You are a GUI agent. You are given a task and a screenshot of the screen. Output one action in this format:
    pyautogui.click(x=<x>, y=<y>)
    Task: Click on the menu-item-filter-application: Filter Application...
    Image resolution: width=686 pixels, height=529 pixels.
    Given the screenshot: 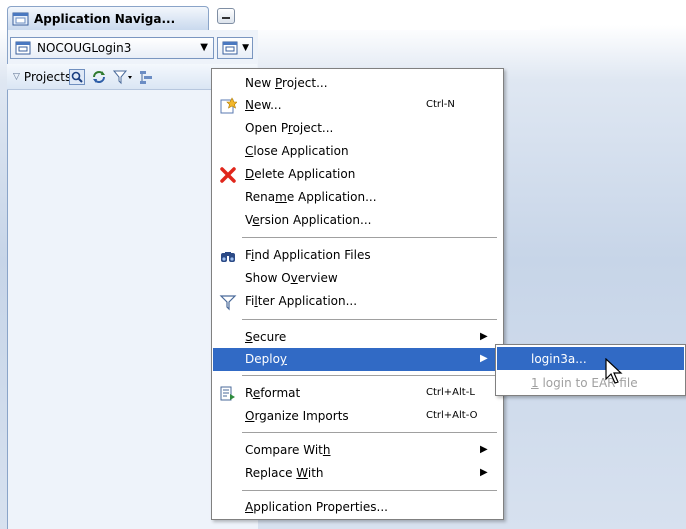 What is the action you would take?
    pyautogui.click(x=357, y=301)
    